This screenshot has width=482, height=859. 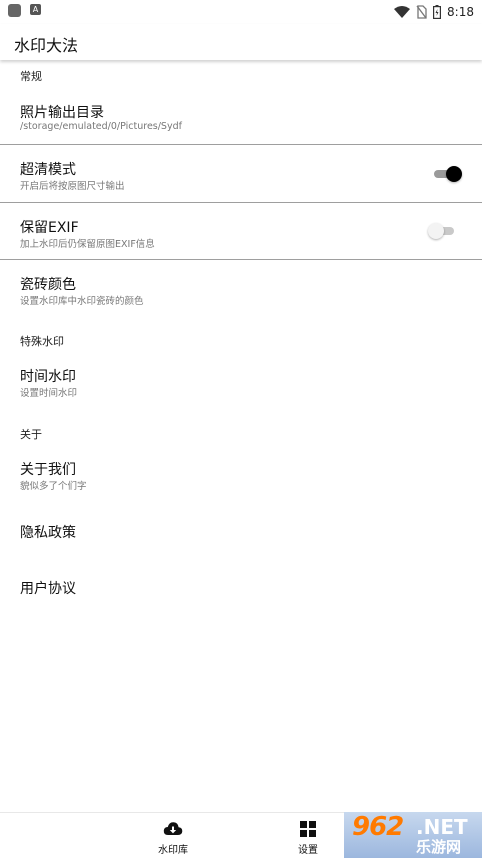 I want to click on pref-summary: 开启后将按原图尺寸输出, so click(x=72, y=186).